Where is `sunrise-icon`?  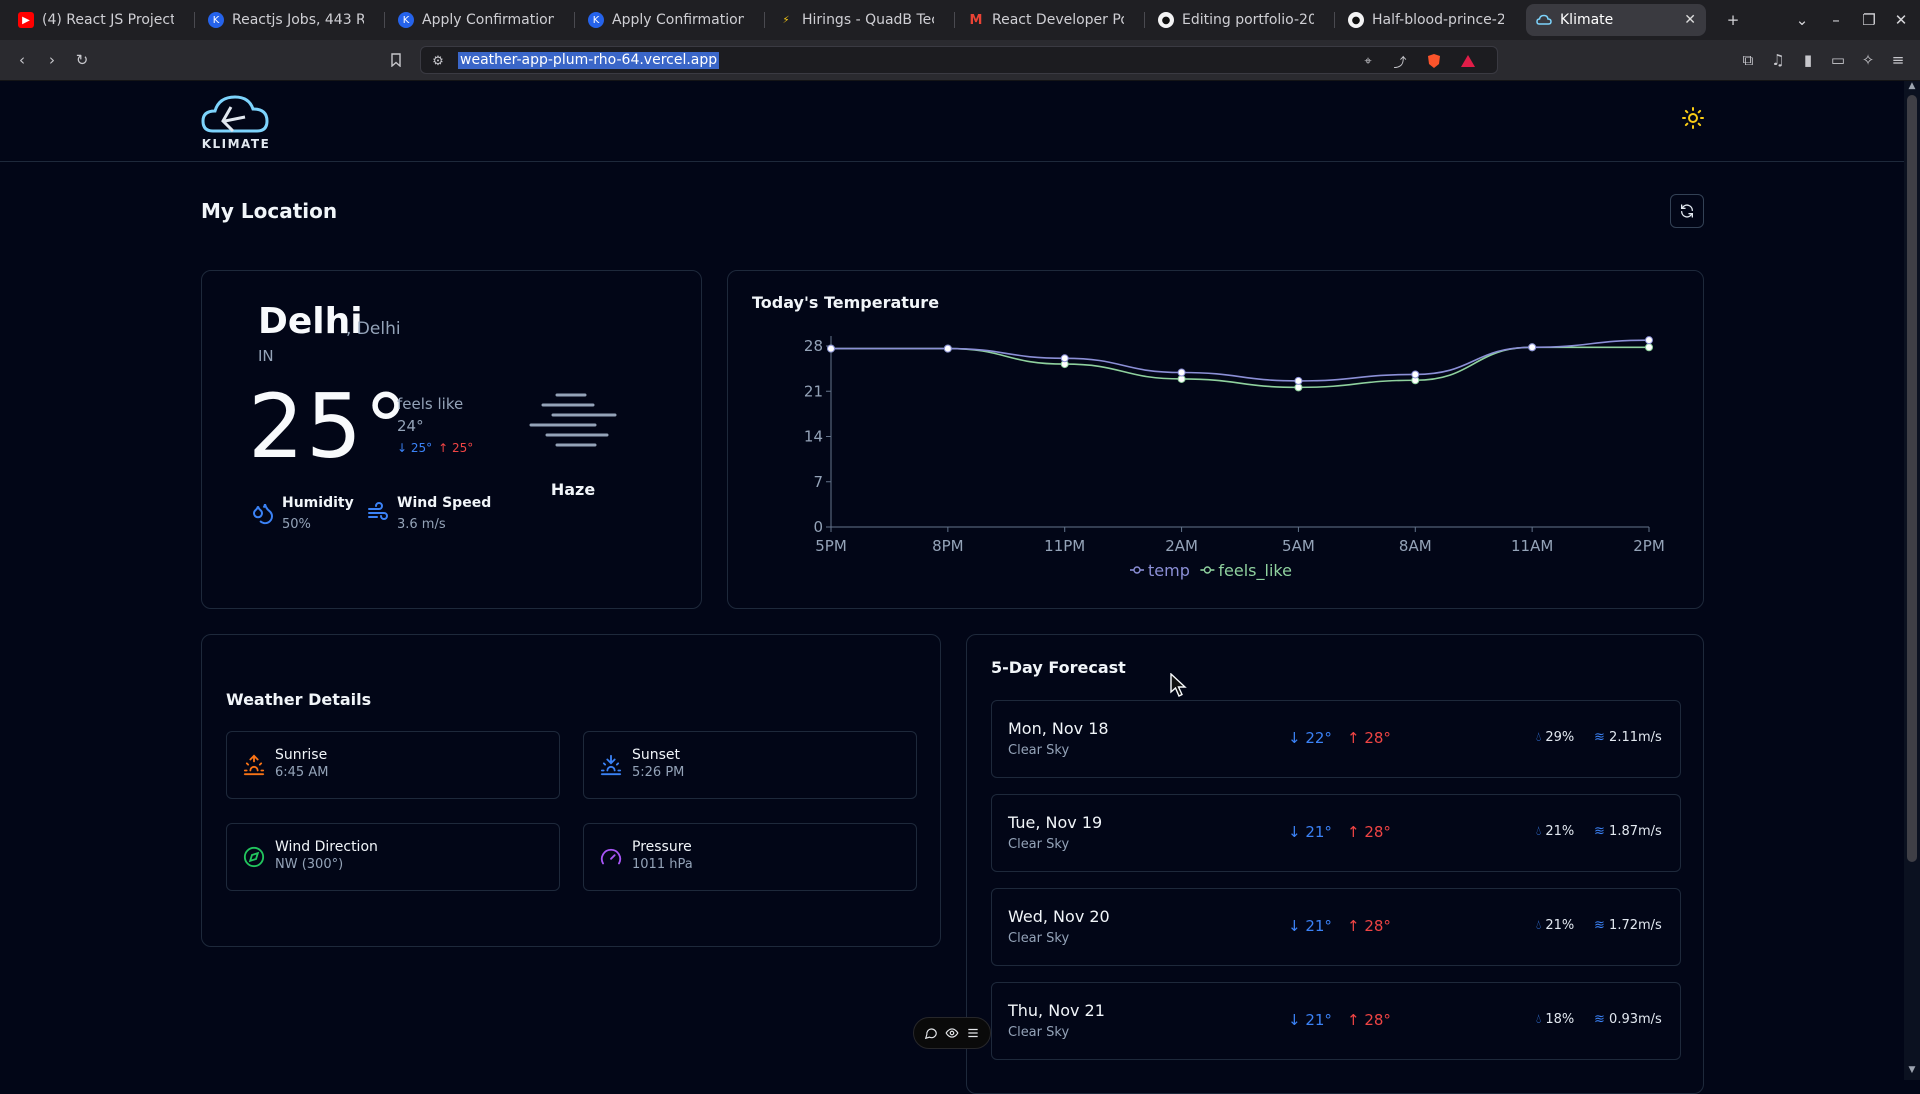
sunrise-icon is located at coordinates (254, 765).